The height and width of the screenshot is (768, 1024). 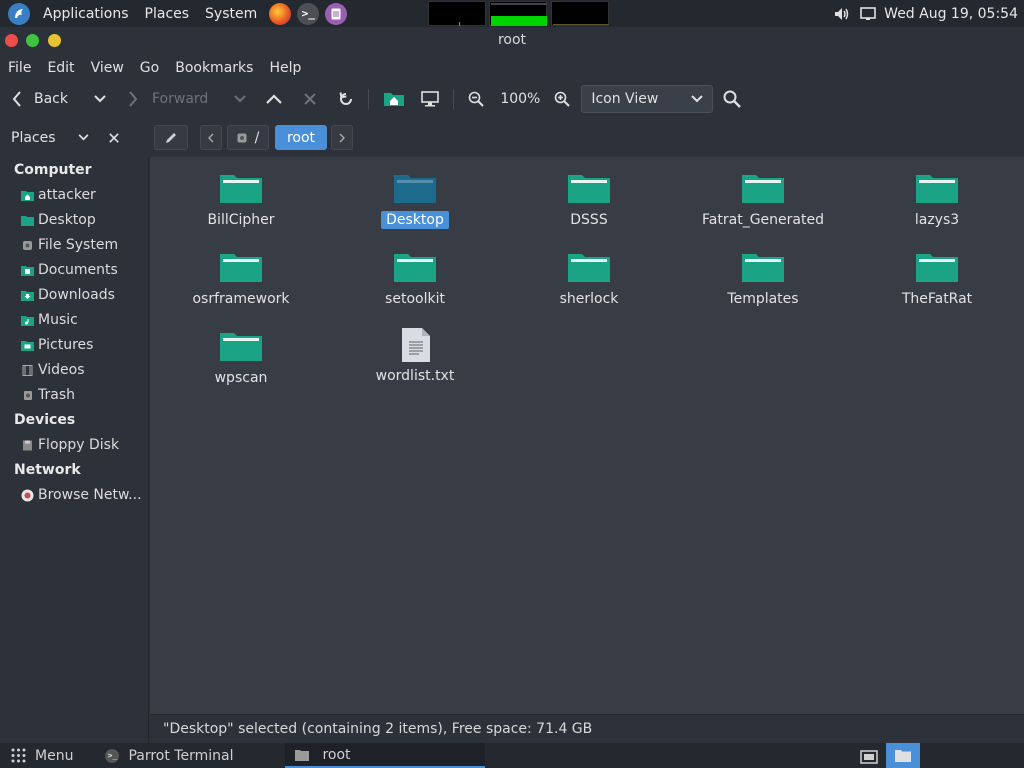 I want to click on menu-button: Menu, so click(x=41, y=755).